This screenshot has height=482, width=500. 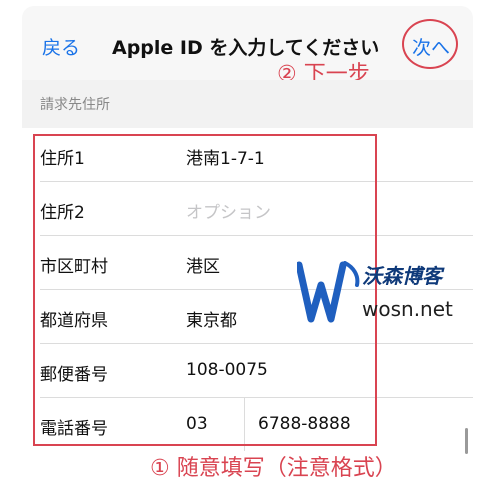 What do you see at coordinates (61, 46) in the screenshot?
I see `back-button: 戻る` at bounding box center [61, 46].